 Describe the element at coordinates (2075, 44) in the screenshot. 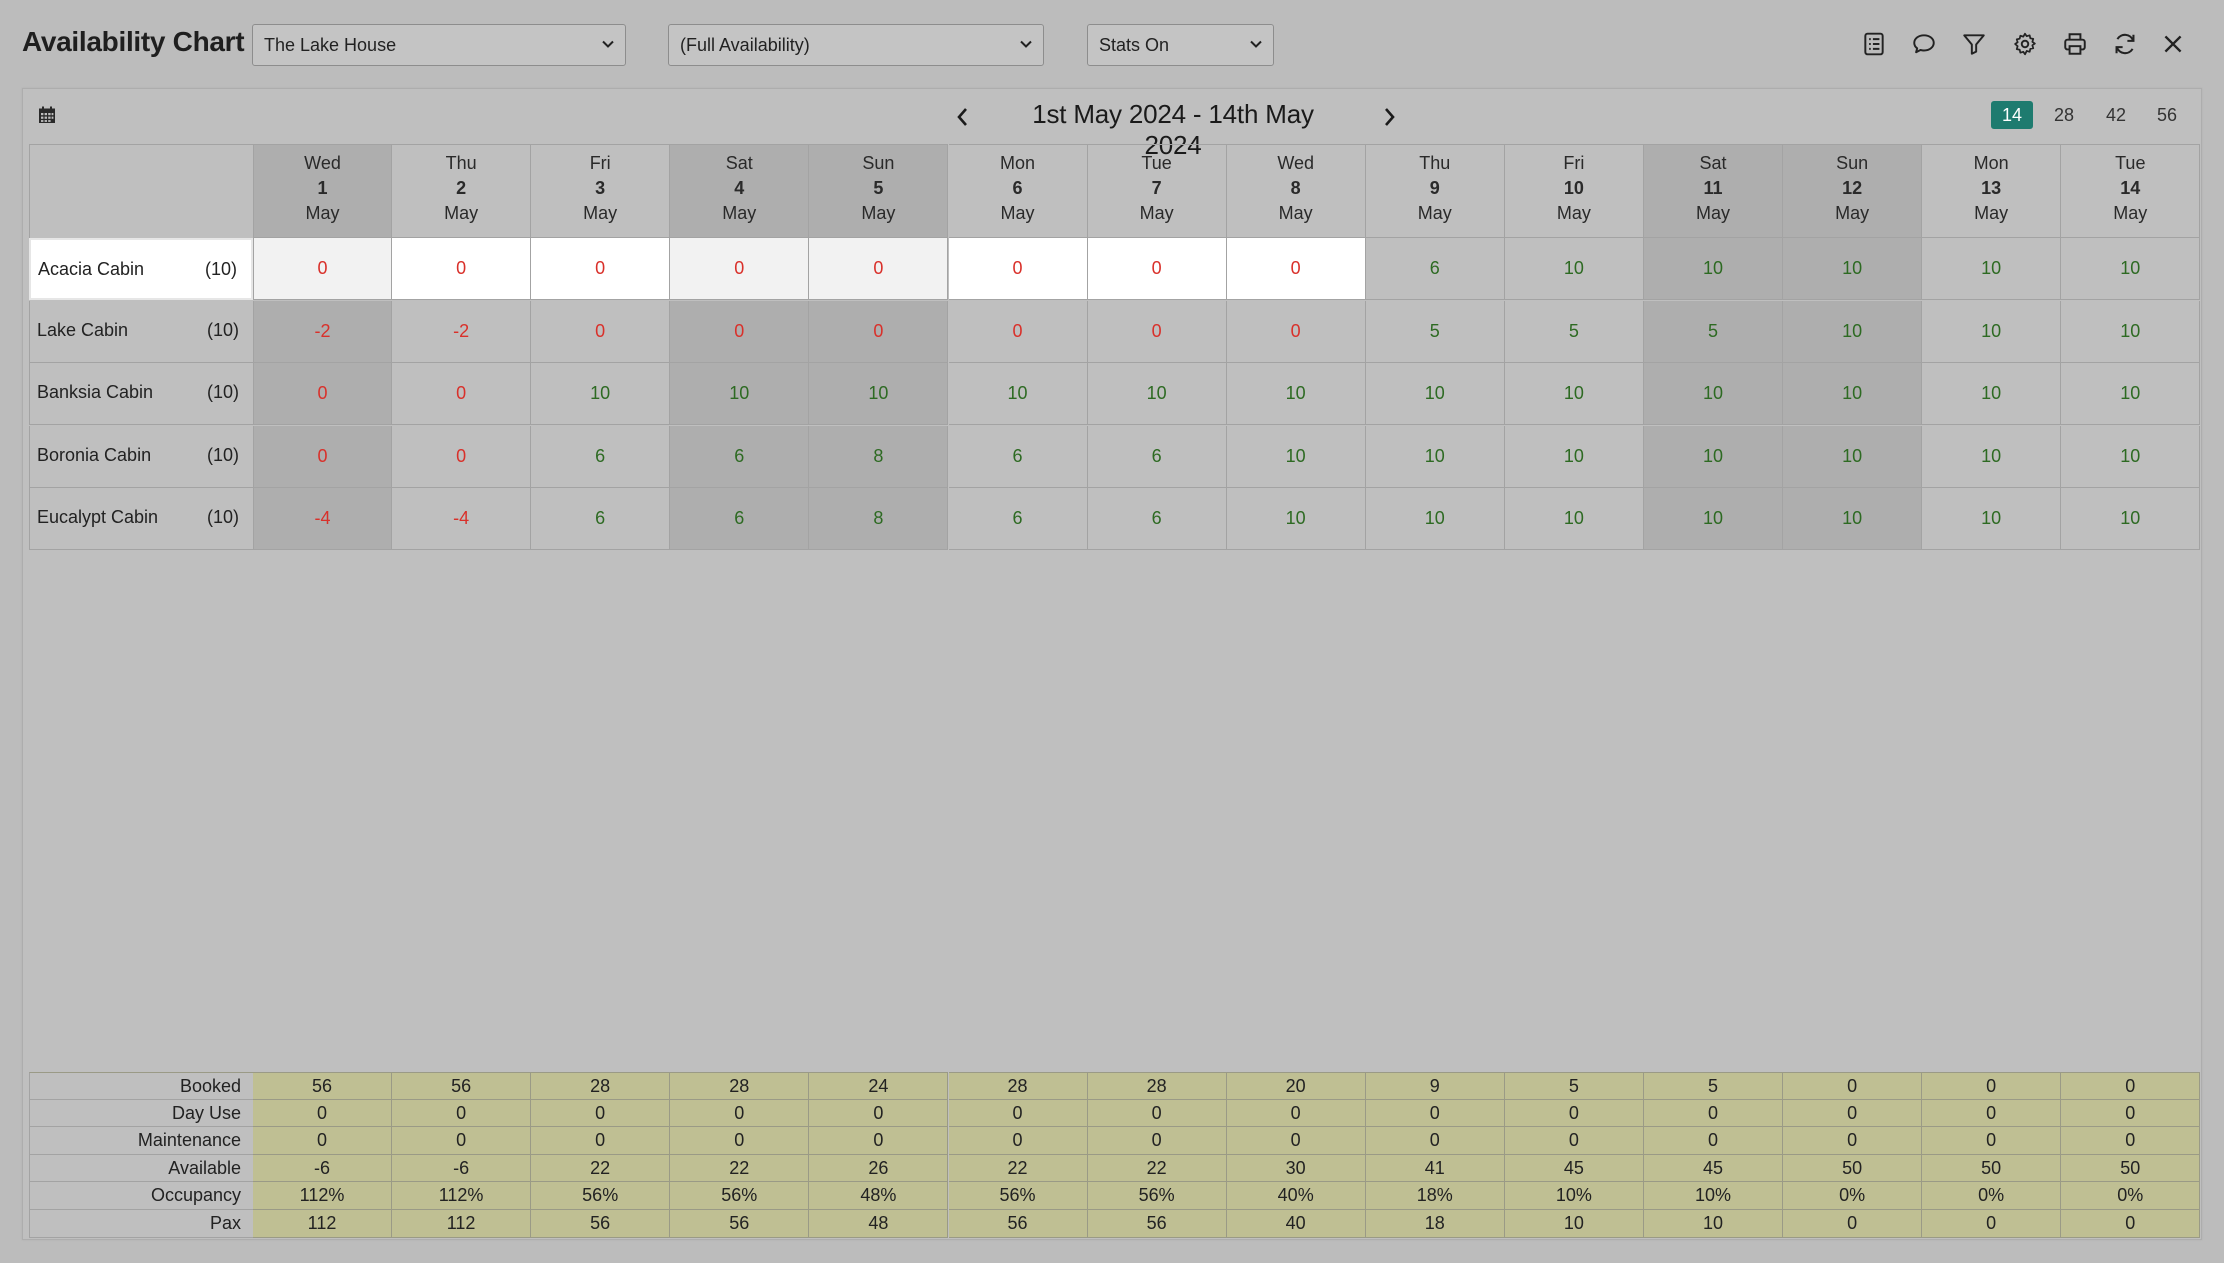

I see `print-icon` at that location.